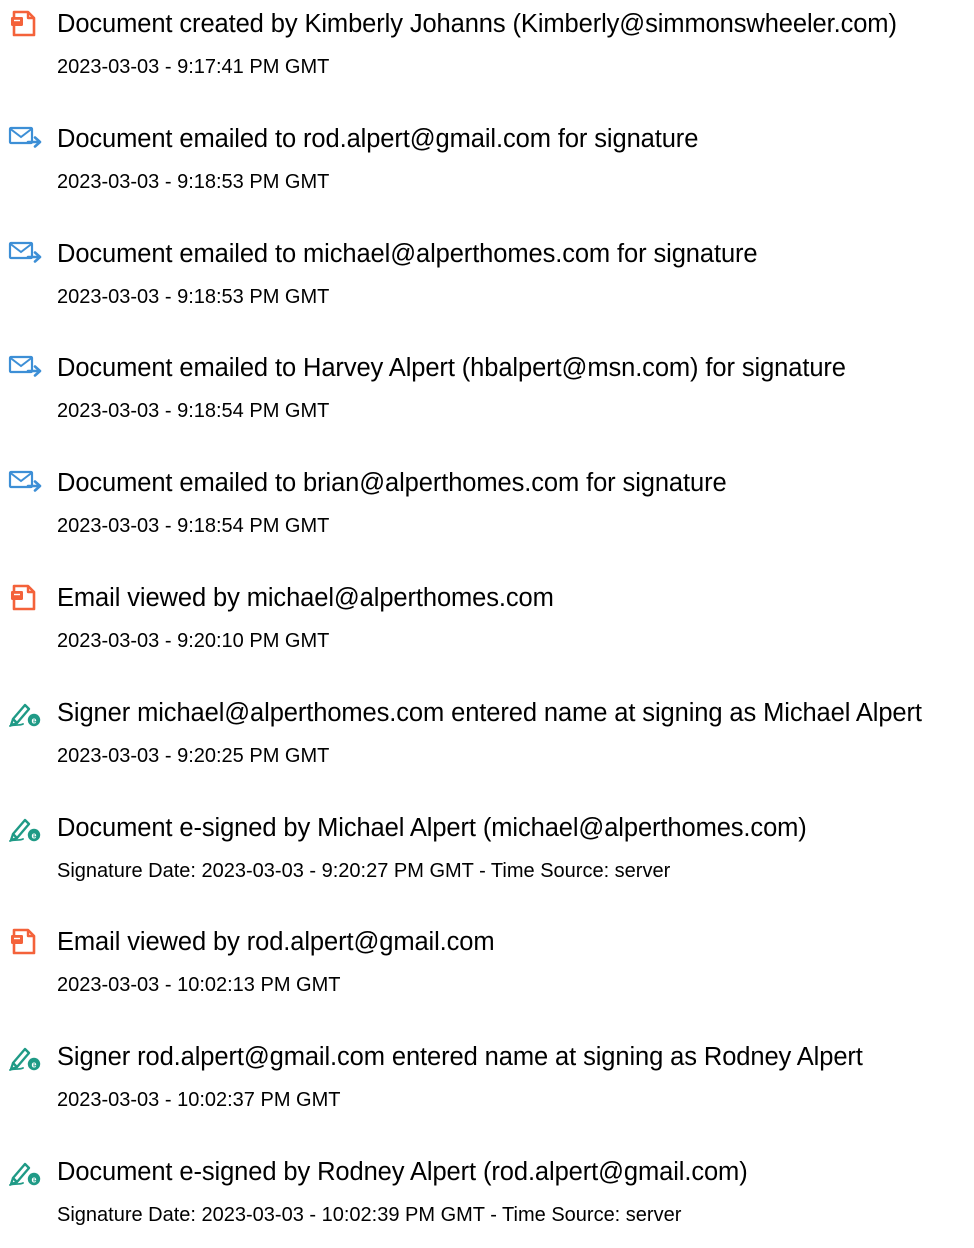 Image resolution: width=974 pixels, height=1248 pixels. Describe the element at coordinates (193, 67) in the screenshot. I see `event-timestamp: 2023-03-03 - 9:17:41 PM GMT` at that location.